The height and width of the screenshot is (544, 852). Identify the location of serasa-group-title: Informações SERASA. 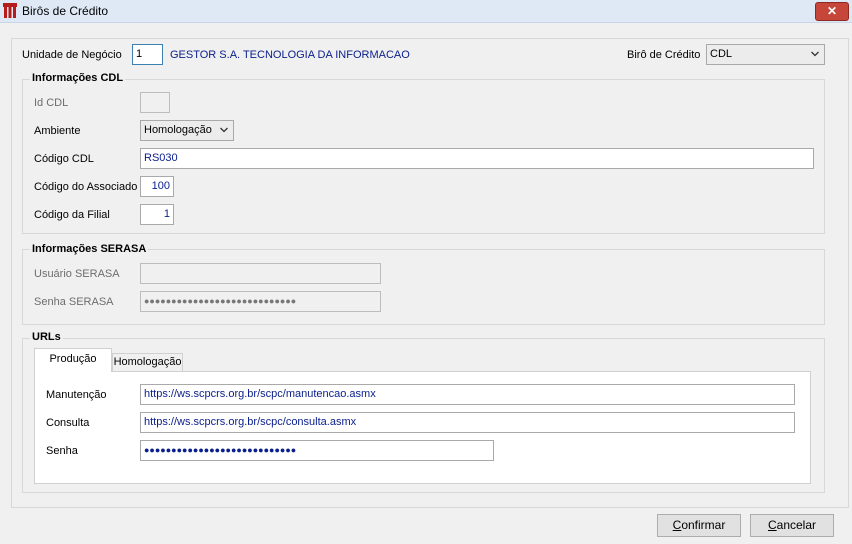
(89, 249).